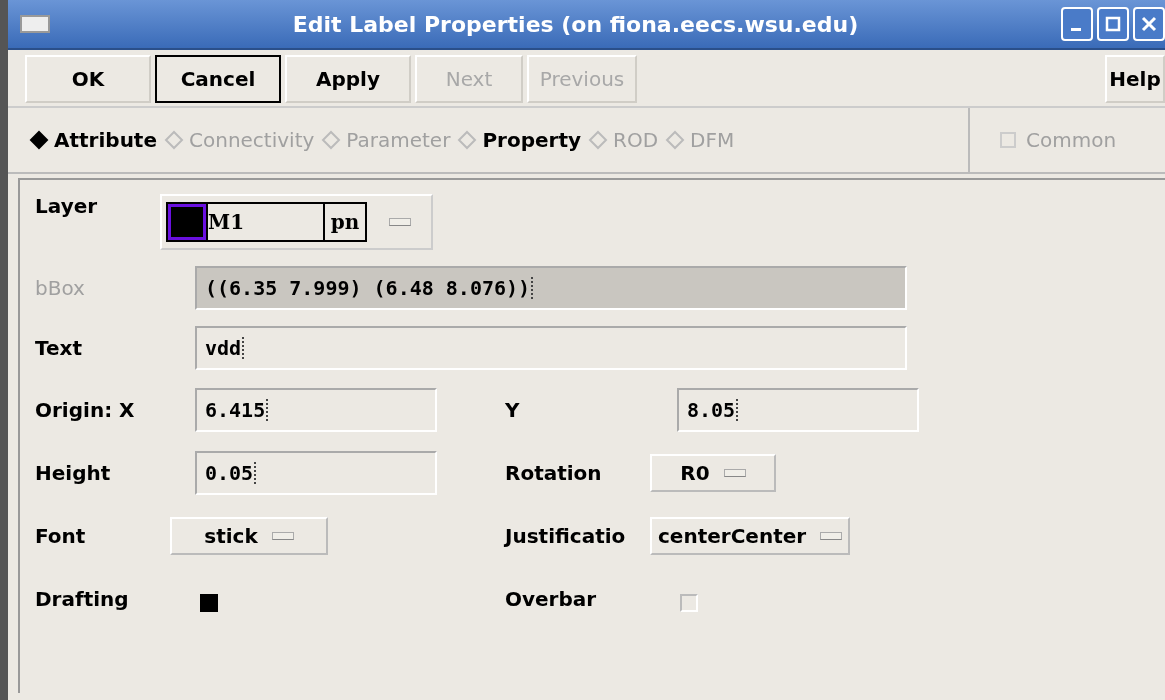 The image size is (1165, 700). I want to click on field-label: Origin: X, so click(85, 409).